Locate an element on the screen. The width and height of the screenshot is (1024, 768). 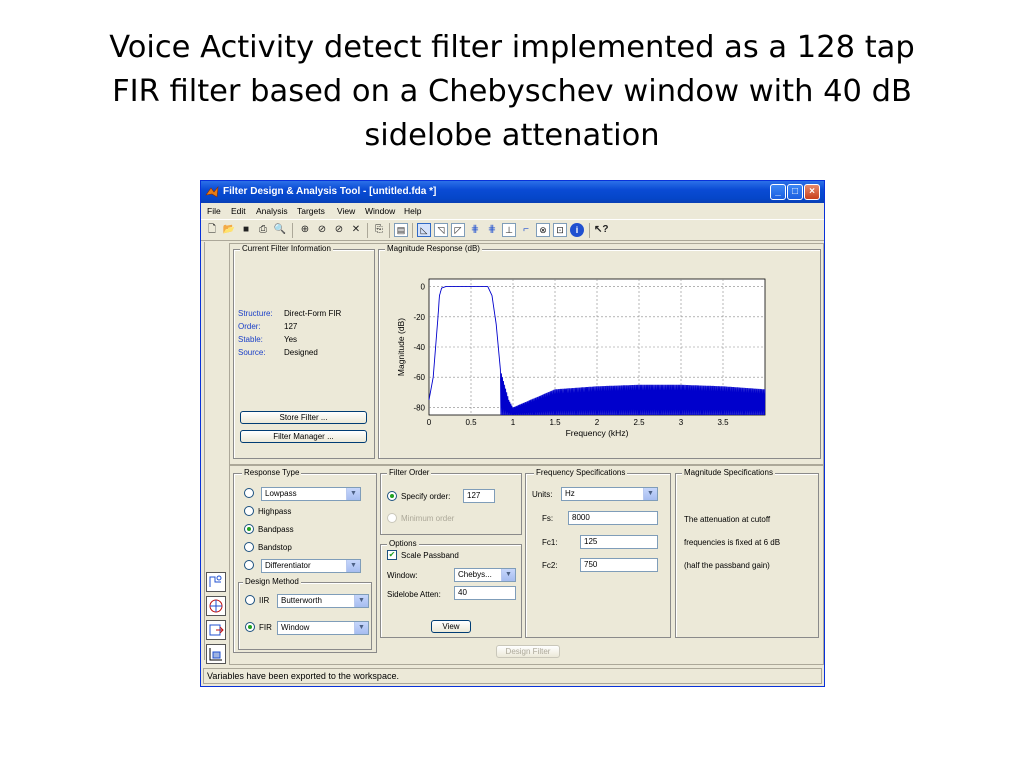
window-label: Window: is located at coordinates (402, 575).